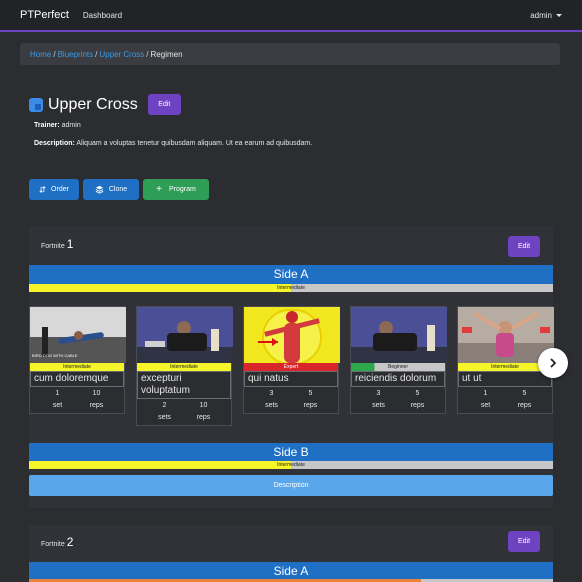 This screenshot has width=582, height=582. Describe the element at coordinates (291, 379) in the screenshot. I see `exercise-name: qui natus` at that location.